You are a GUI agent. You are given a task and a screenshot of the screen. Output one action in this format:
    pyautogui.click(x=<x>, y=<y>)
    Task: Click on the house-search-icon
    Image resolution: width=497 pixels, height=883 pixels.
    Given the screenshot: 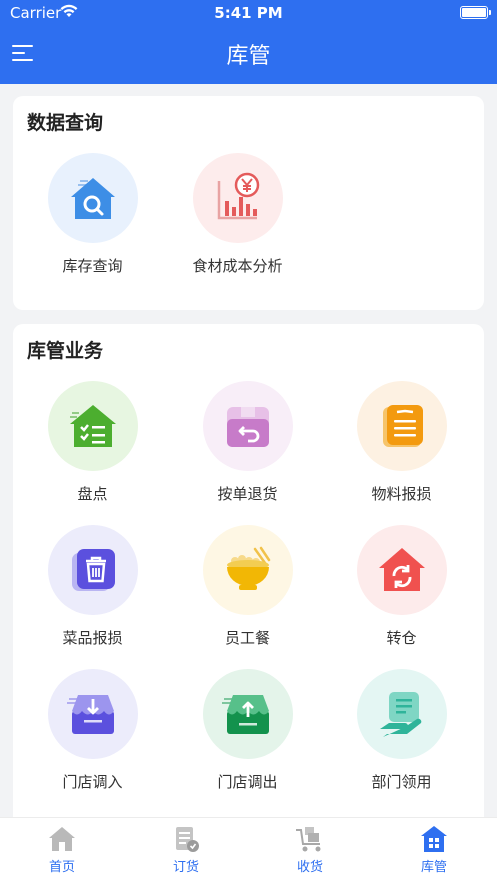 What is the action you would take?
    pyautogui.click(x=92, y=198)
    